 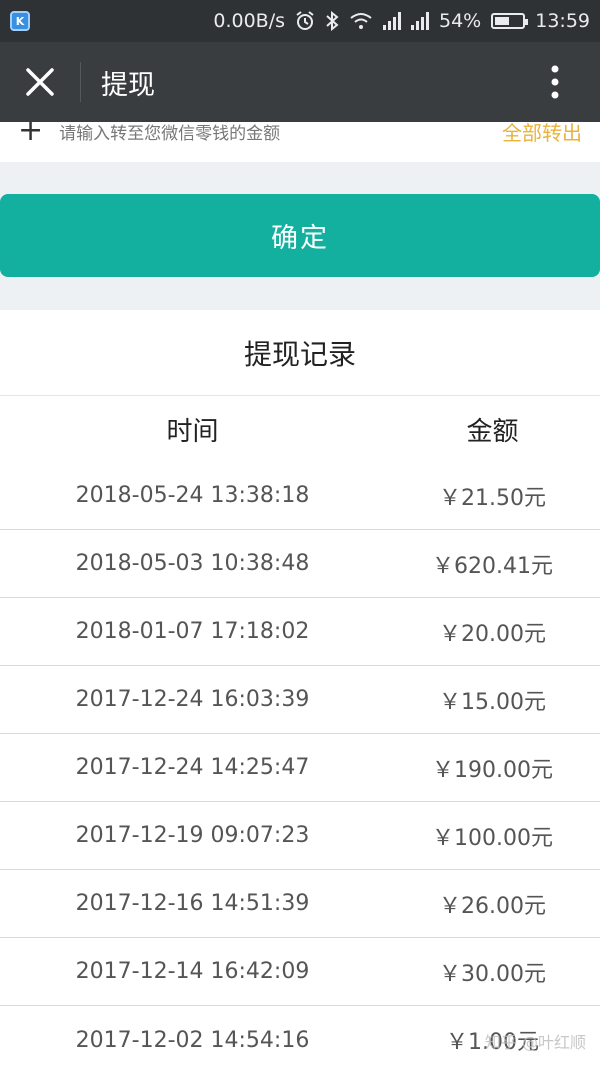 I want to click on bluetooth-icon, so click(x=332, y=21).